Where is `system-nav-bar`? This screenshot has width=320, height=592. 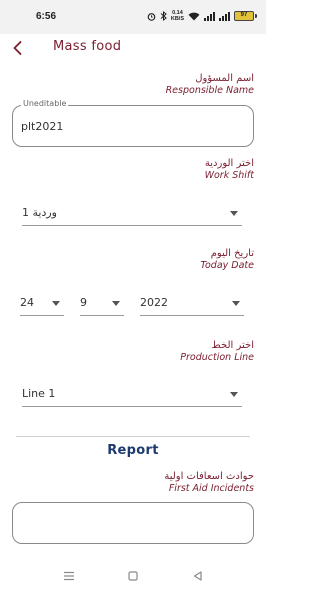 system-nav-bar is located at coordinates (133, 576).